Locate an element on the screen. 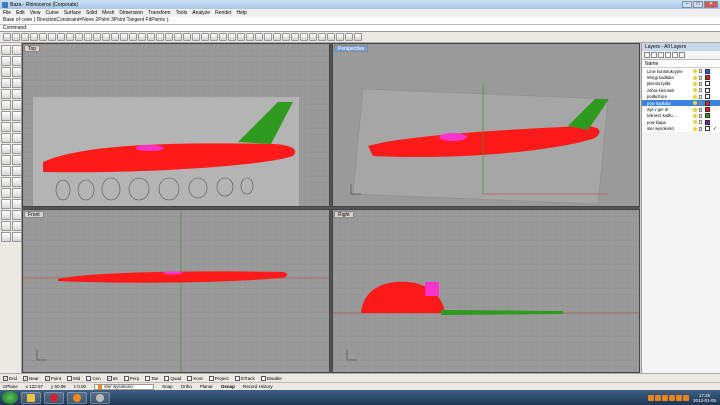  move-down-icon is located at coordinates (675, 55).